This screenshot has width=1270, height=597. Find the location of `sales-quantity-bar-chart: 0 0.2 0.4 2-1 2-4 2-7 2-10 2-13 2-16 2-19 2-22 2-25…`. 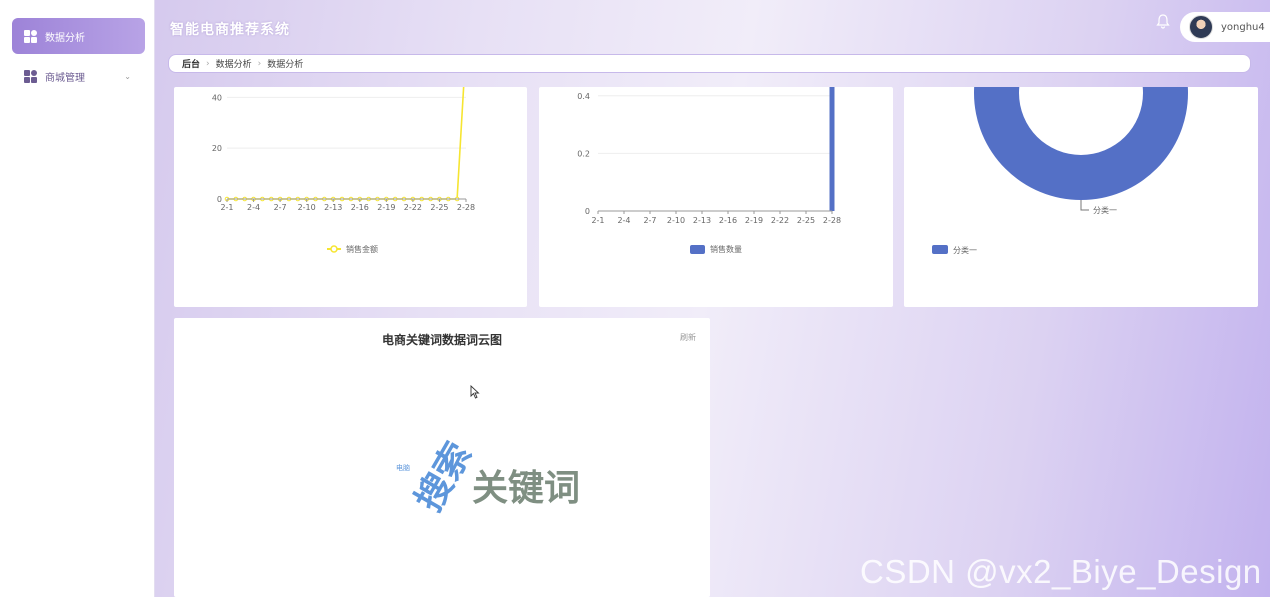

sales-quantity-bar-chart: 0 0.2 0.4 2-1 2-4 2-7 2-10 2-13 2-16 2-19 2-22 2-25… is located at coordinates (709, 170).